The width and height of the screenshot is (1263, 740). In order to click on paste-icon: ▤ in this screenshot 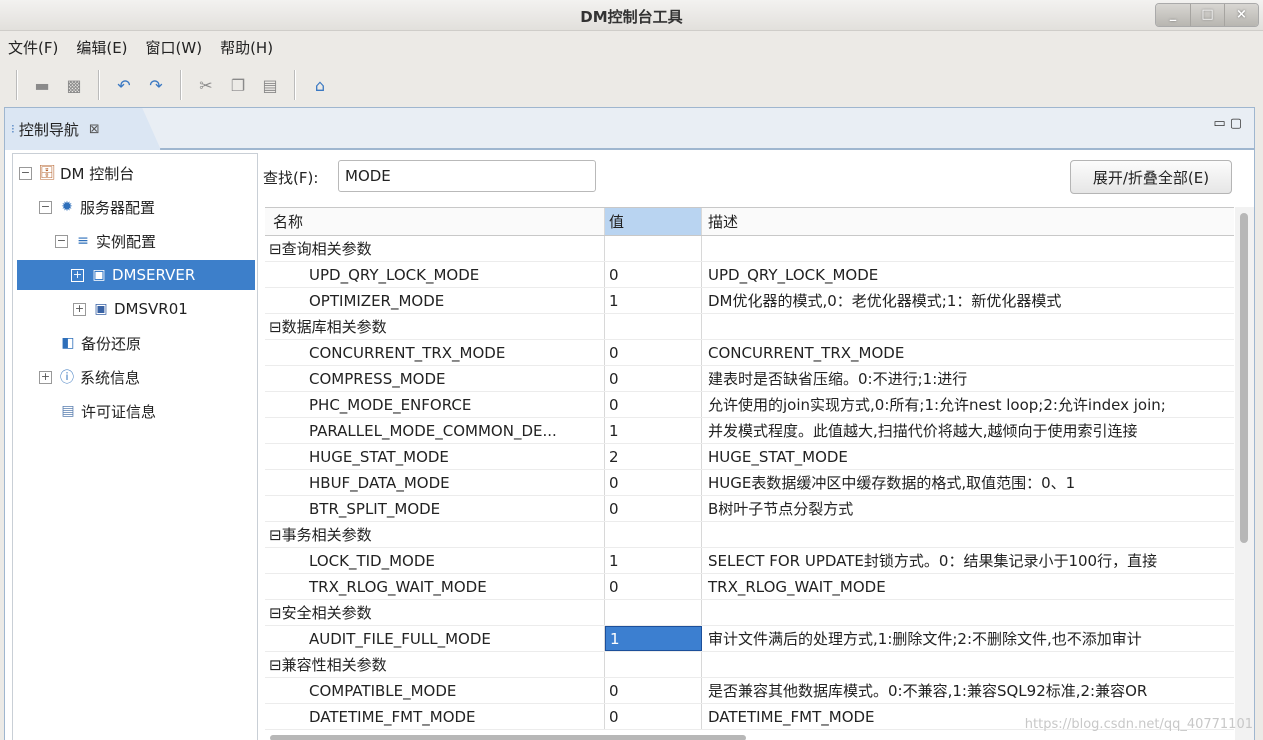, I will do `click(270, 85)`.